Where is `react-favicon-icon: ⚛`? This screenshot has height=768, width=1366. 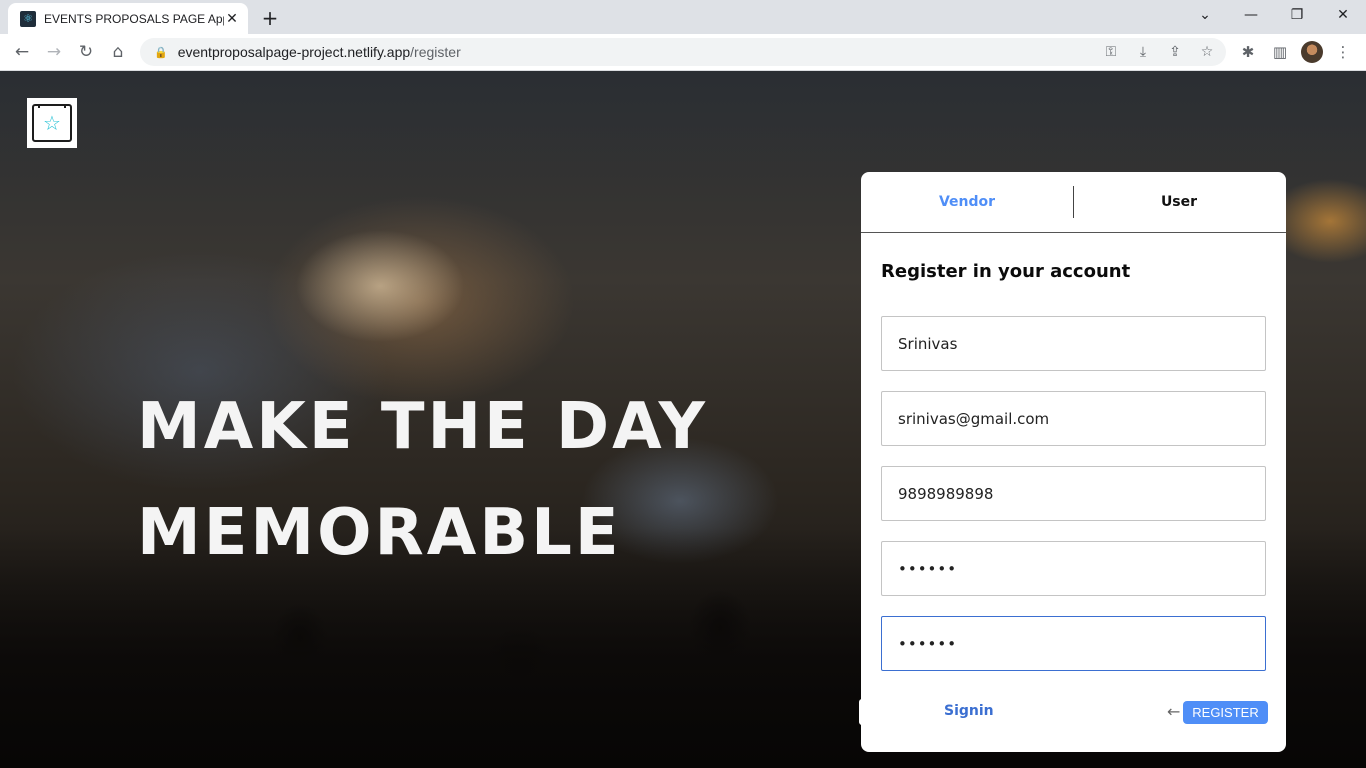
react-favicon-icon: ⚛ is located at coordinates (28, 18).